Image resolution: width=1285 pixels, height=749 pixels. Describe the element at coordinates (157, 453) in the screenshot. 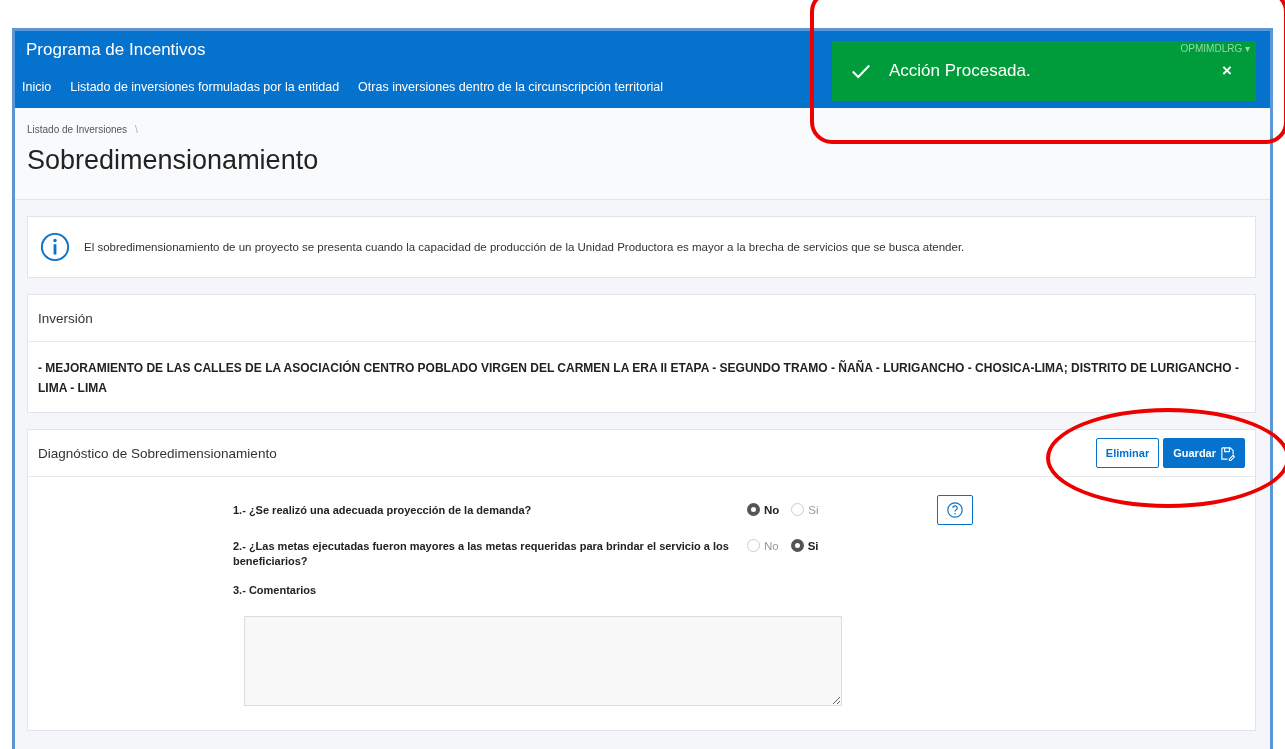

I see `section-heading: Diagnóstico de Sobredimensionamiento` at that location.